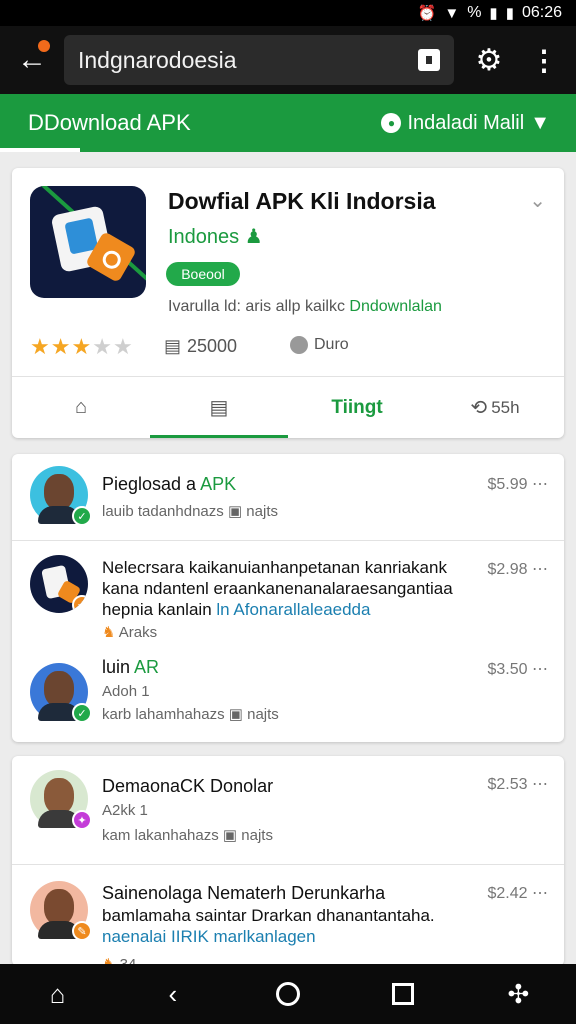  I want to click on clock-icon, so click(299, 345).